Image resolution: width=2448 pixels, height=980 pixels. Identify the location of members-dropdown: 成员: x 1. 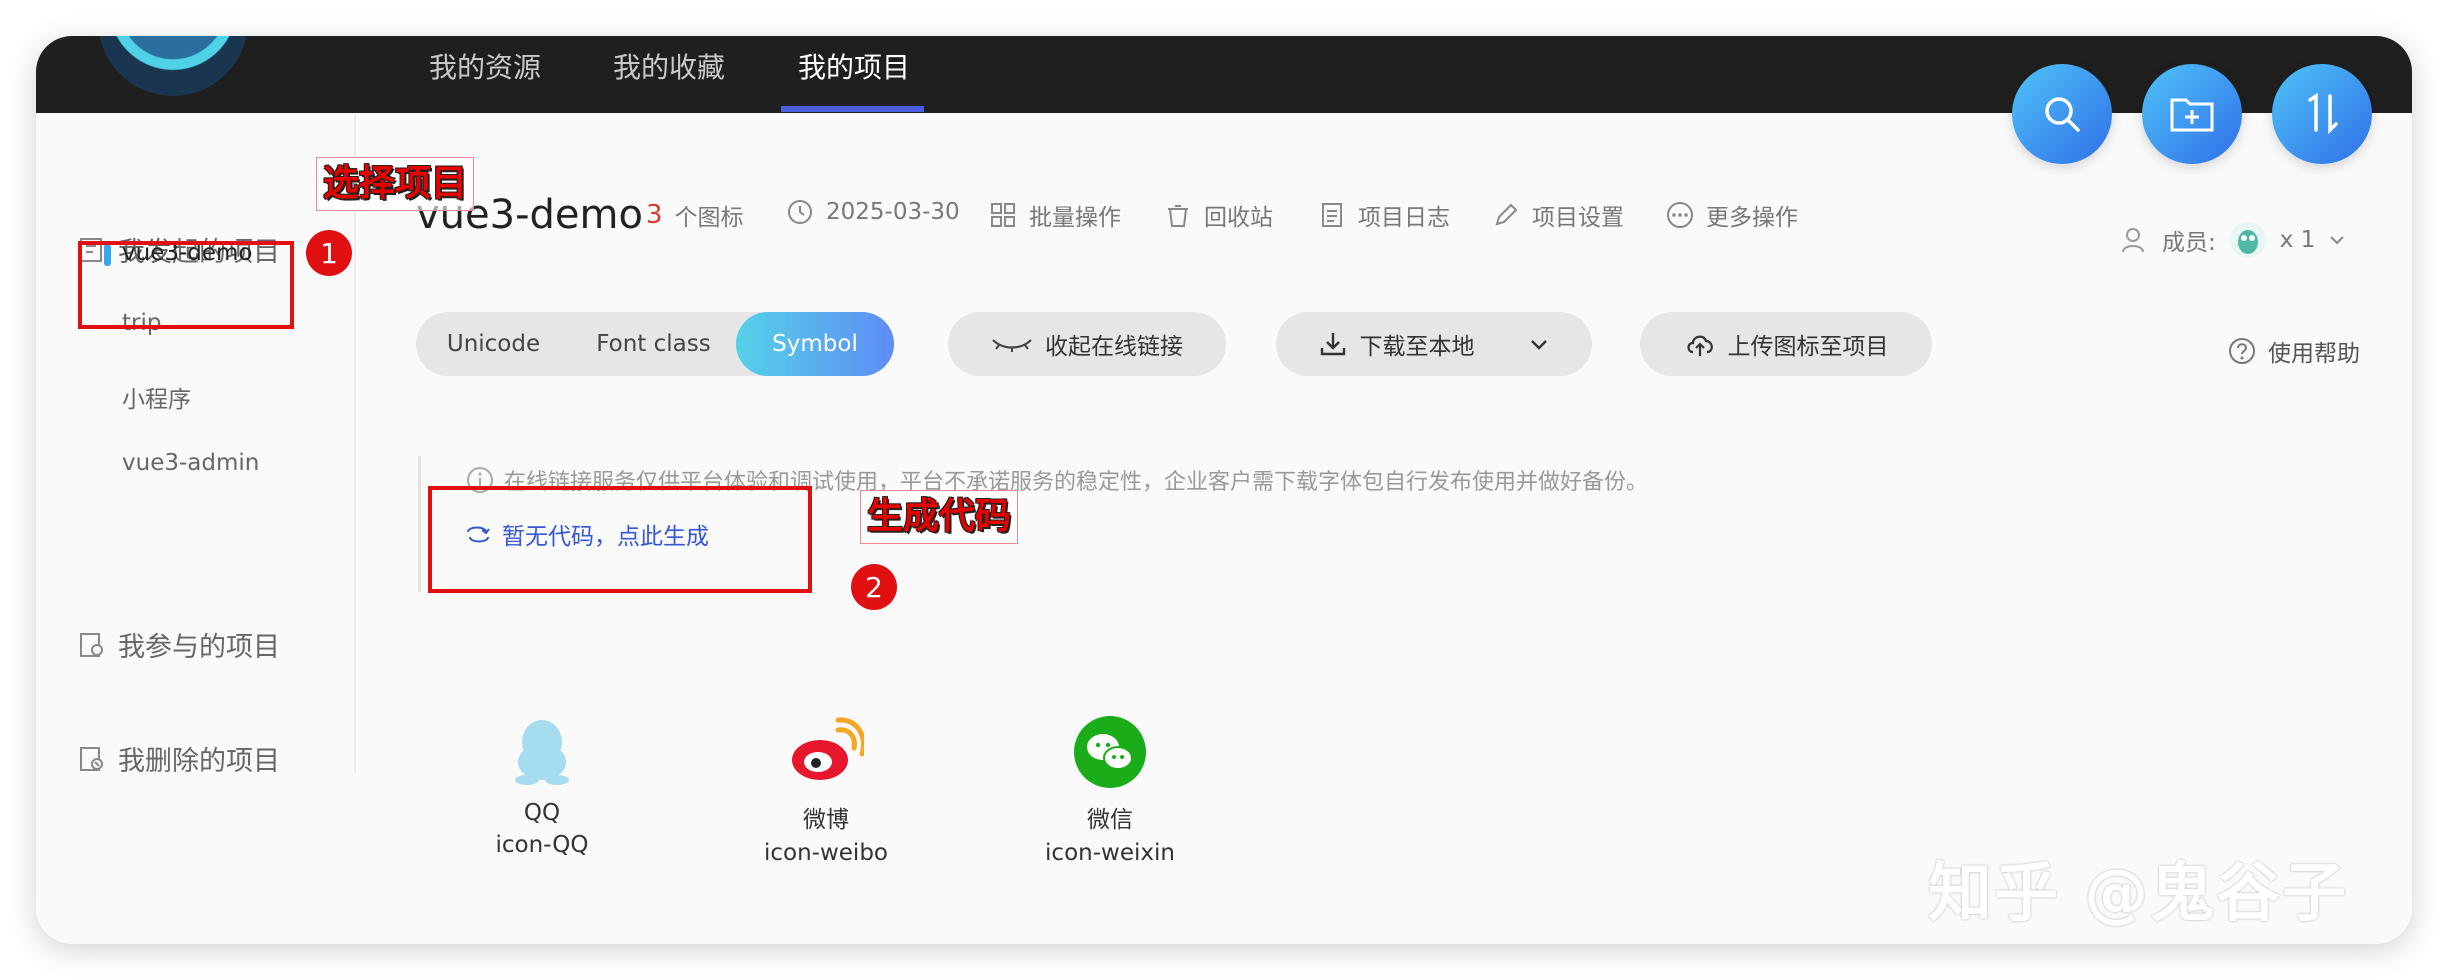
(2233, 240).